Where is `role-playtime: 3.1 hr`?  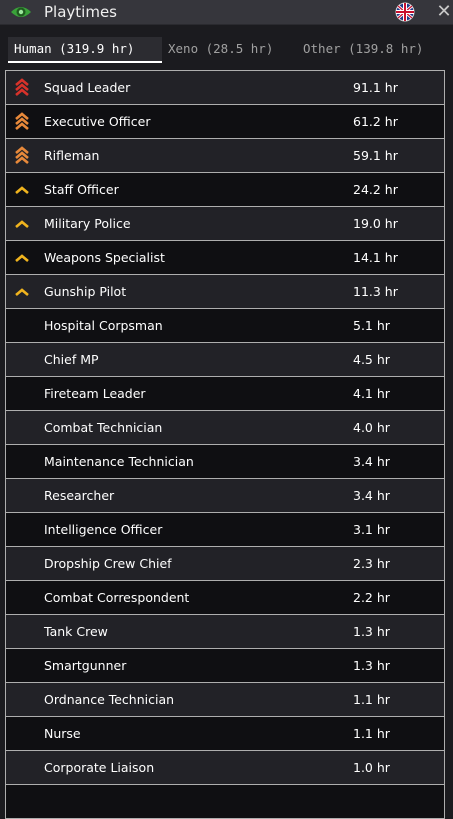 role-playtime: 3.1 hr is located at coordinates (371, 529).